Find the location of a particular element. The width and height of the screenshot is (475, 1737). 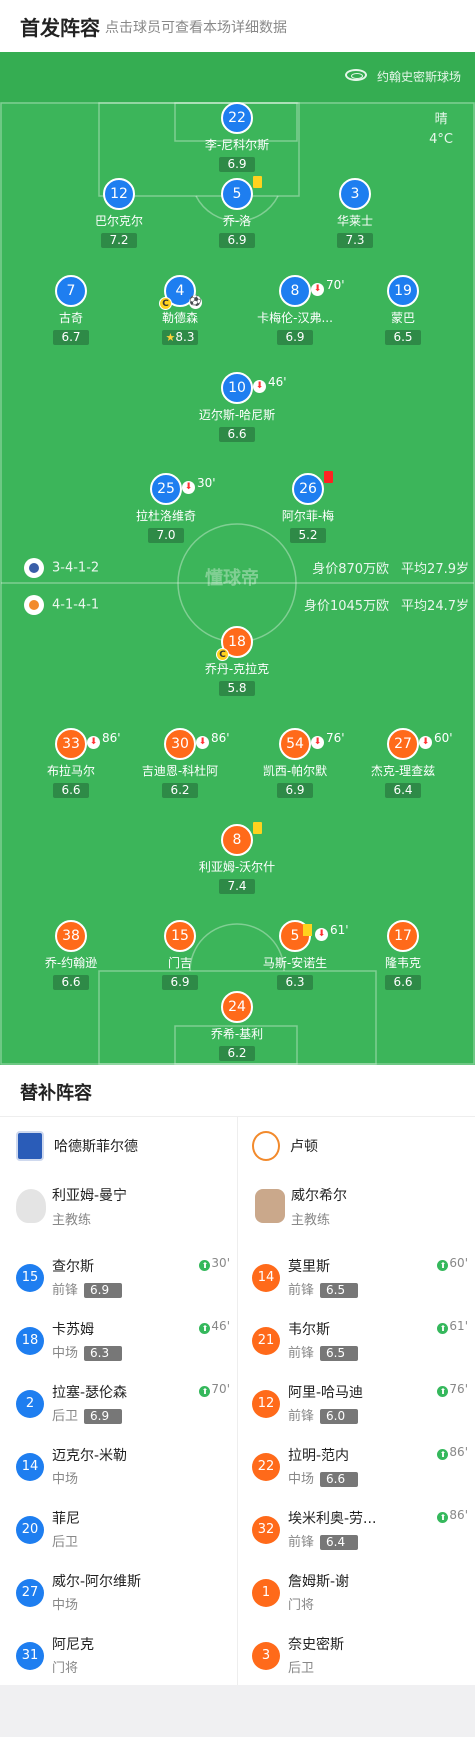

player-number: 8 ⬇ 70' is located at coordinates (312, 291).